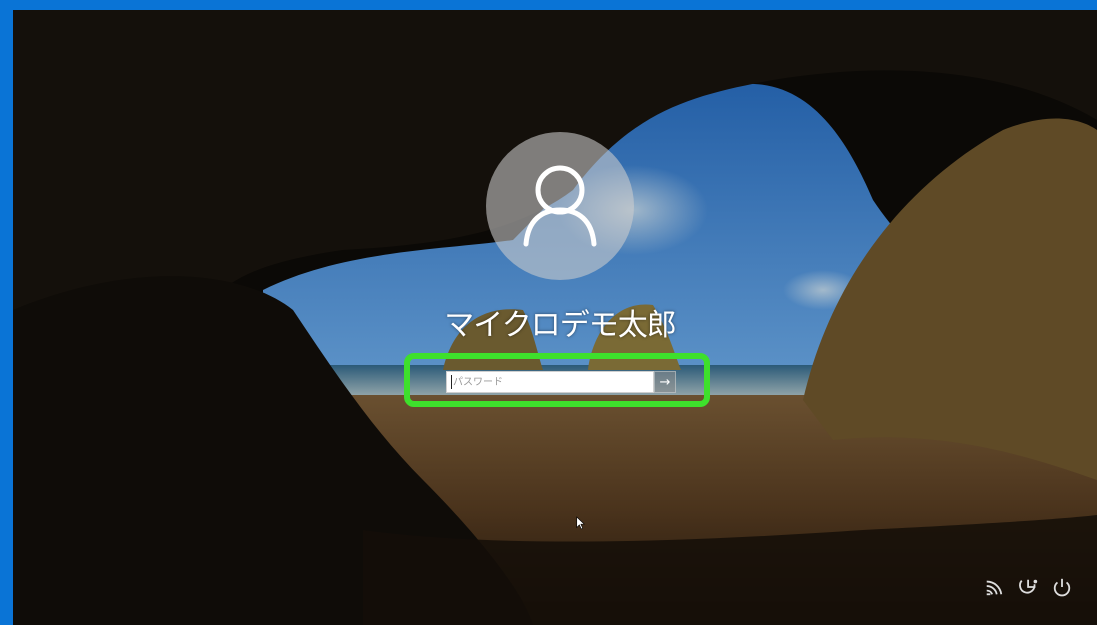 The width and height of the screenshot is (1097, 625). What do you see at coordinates (560, 206) in the screenshot?
I see `user-avatar-icon` at bounding box center [560, 206].